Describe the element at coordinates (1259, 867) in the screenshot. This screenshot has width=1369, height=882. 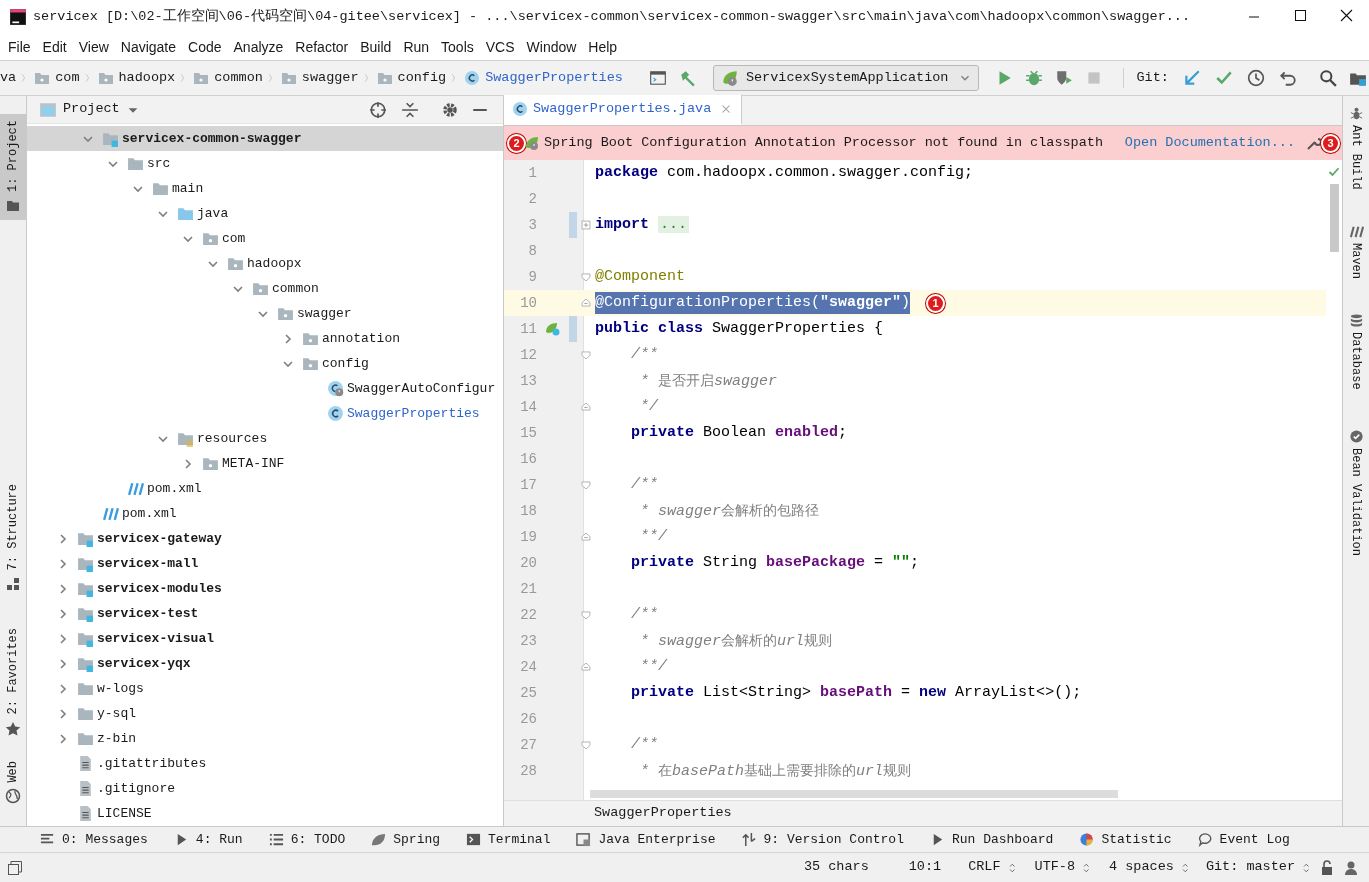
I see `git-branch: Git: master` at that location.